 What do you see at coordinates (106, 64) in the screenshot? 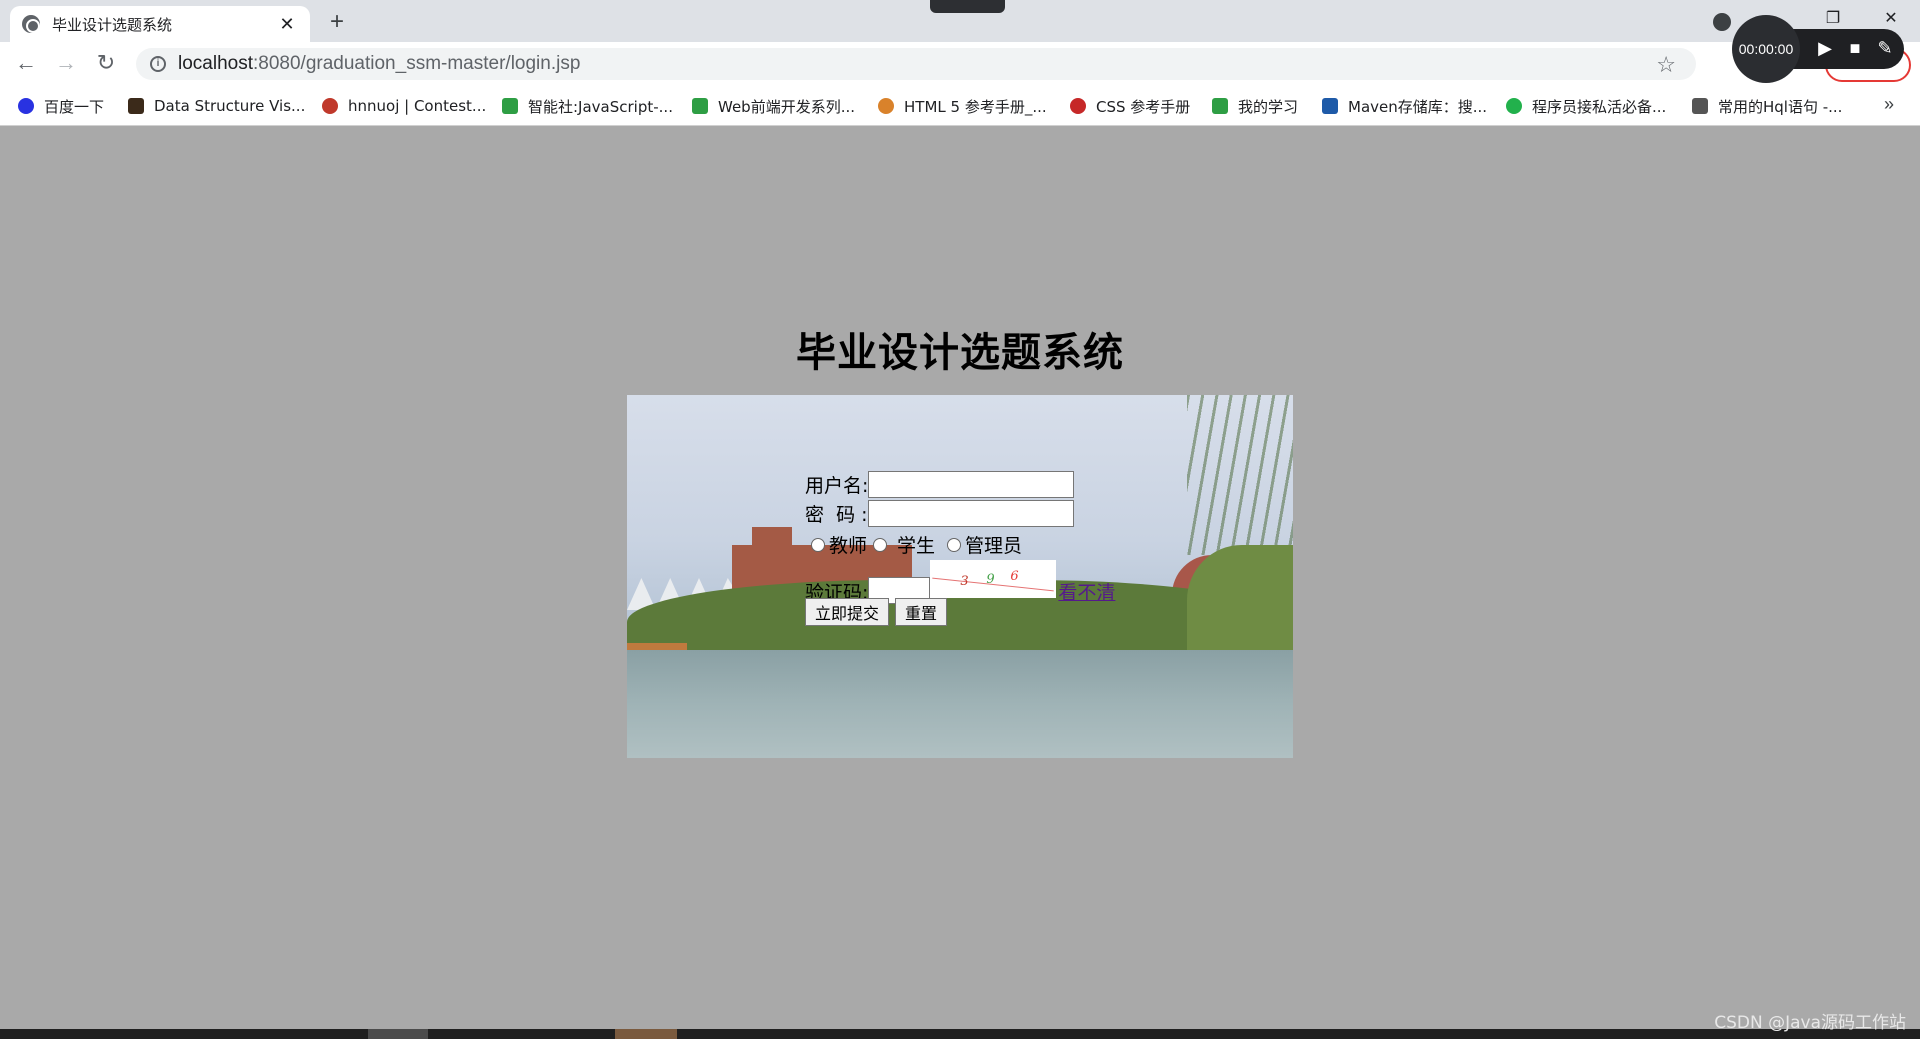
I see `reload-icon: ↻` at bounding box center [106, 64].